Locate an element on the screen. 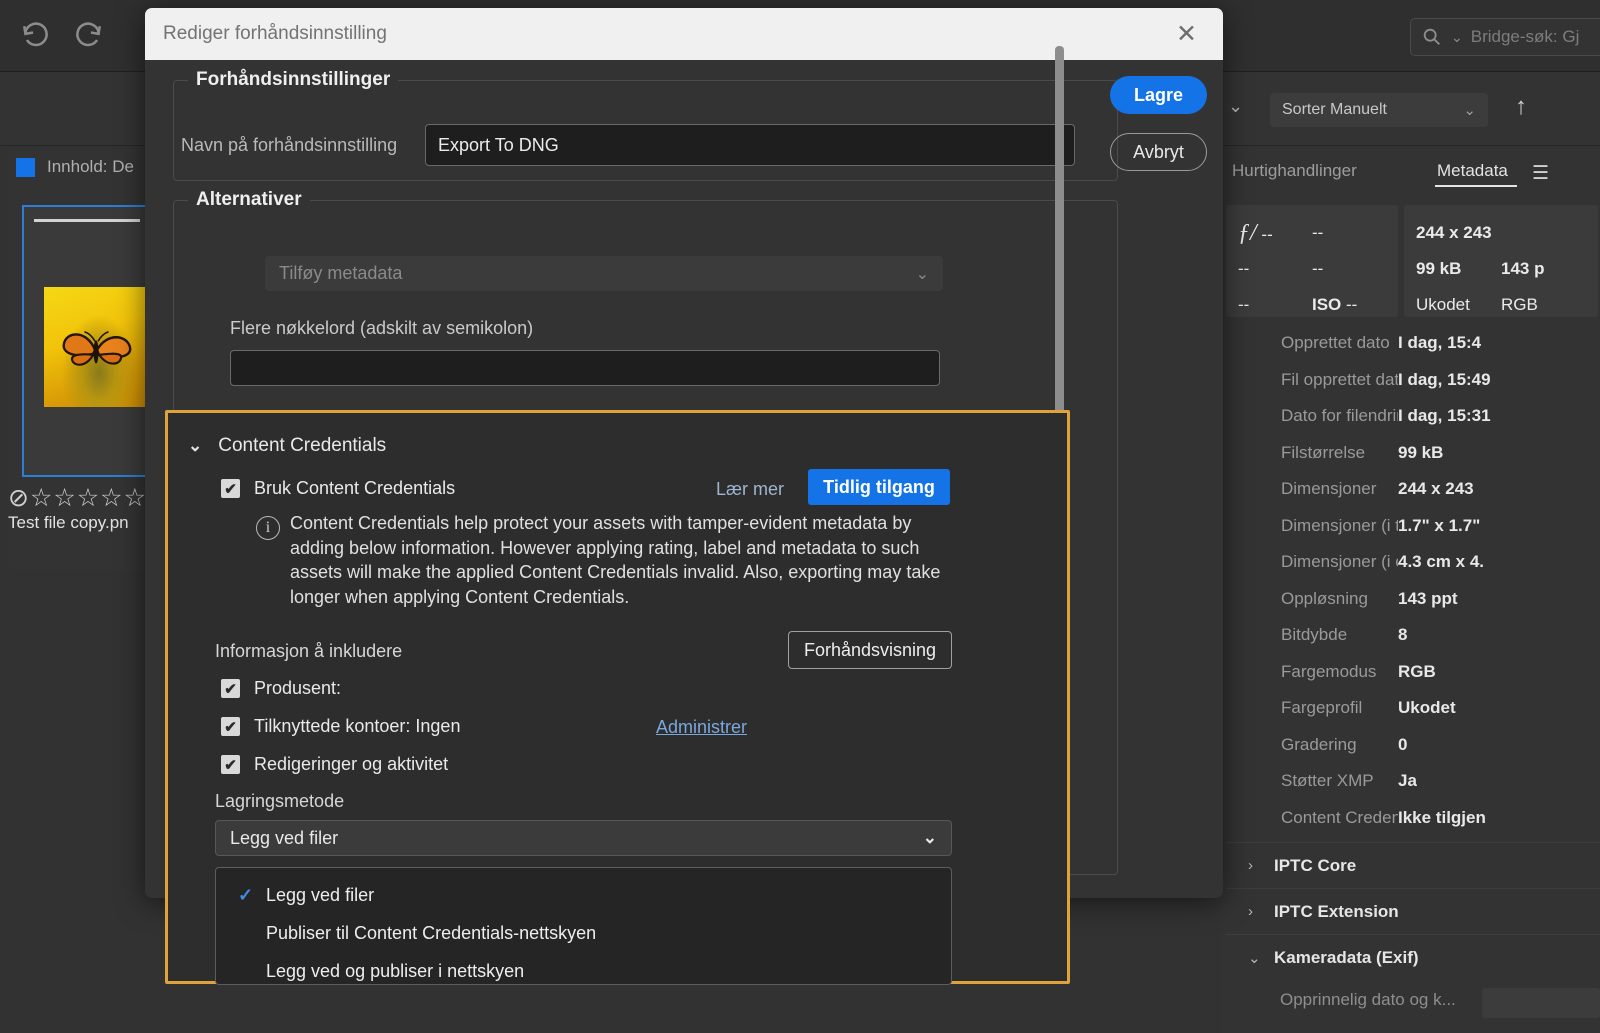 The height and width of the screenshot is (1033, 1600). content-credentials-header: ⌄ Content Credentials is located at coordinates (287, 446).